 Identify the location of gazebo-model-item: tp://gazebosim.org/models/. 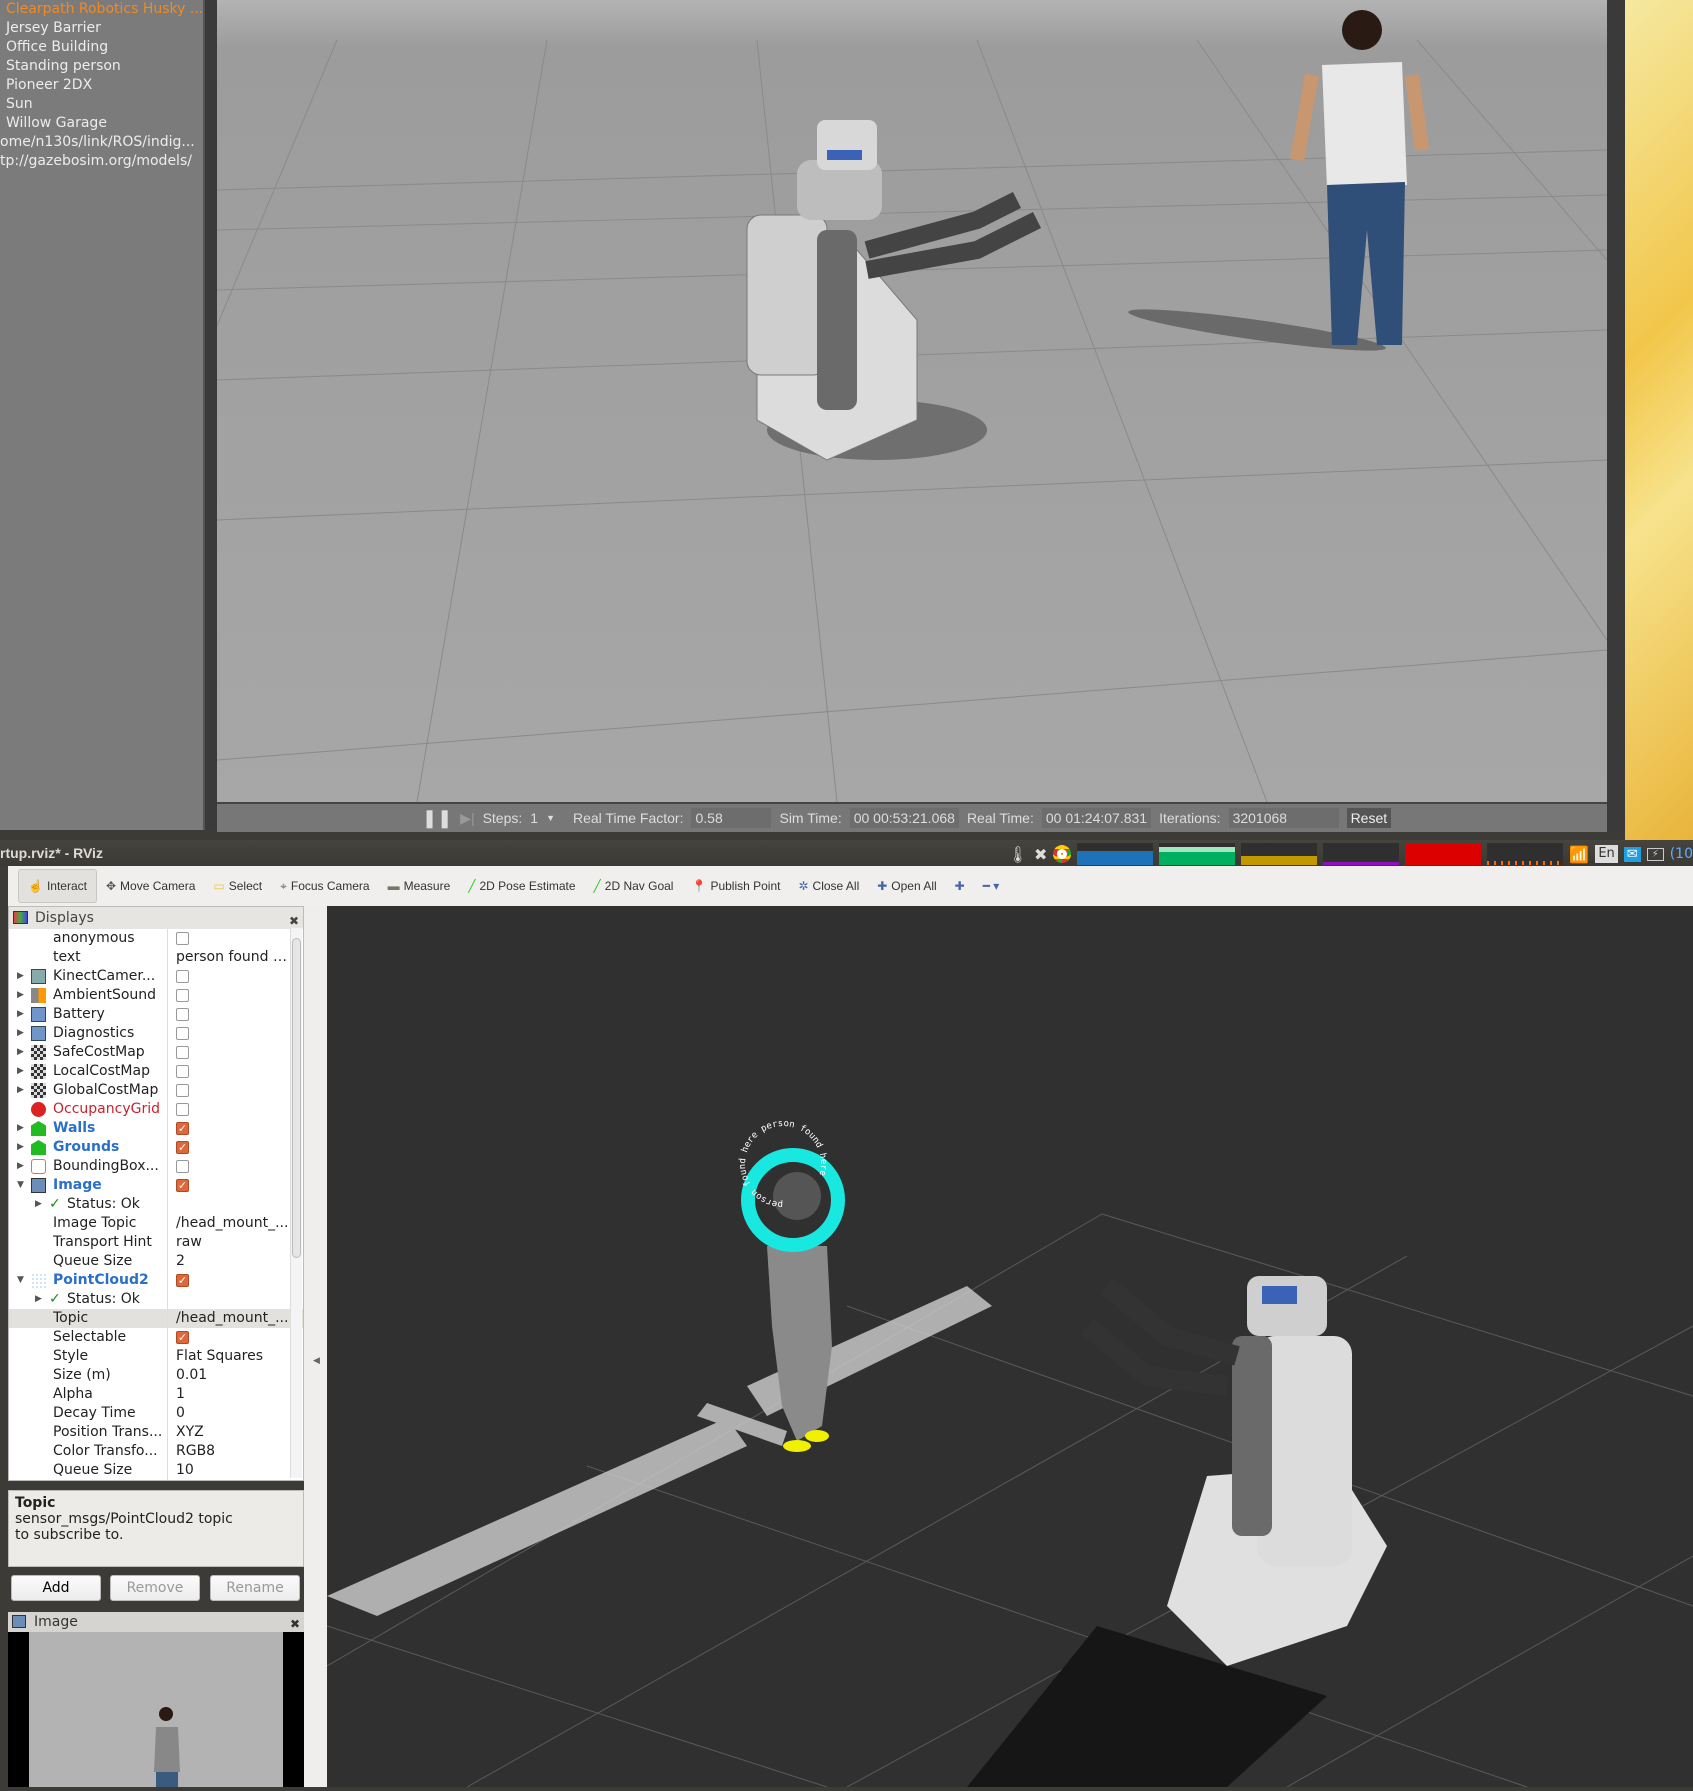
(101, 161).